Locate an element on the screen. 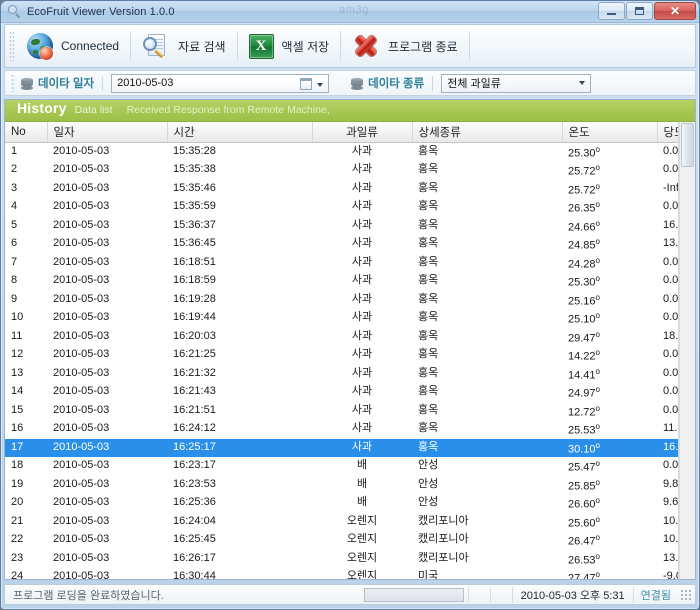  column-header-date: 일자 is located at coordinates (107, 132).